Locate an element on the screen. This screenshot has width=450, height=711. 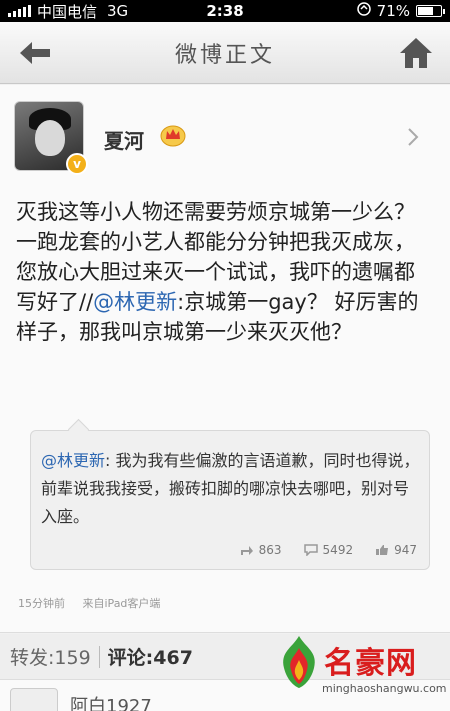
post-username: 夏河 is located at coordinates (124, 139).